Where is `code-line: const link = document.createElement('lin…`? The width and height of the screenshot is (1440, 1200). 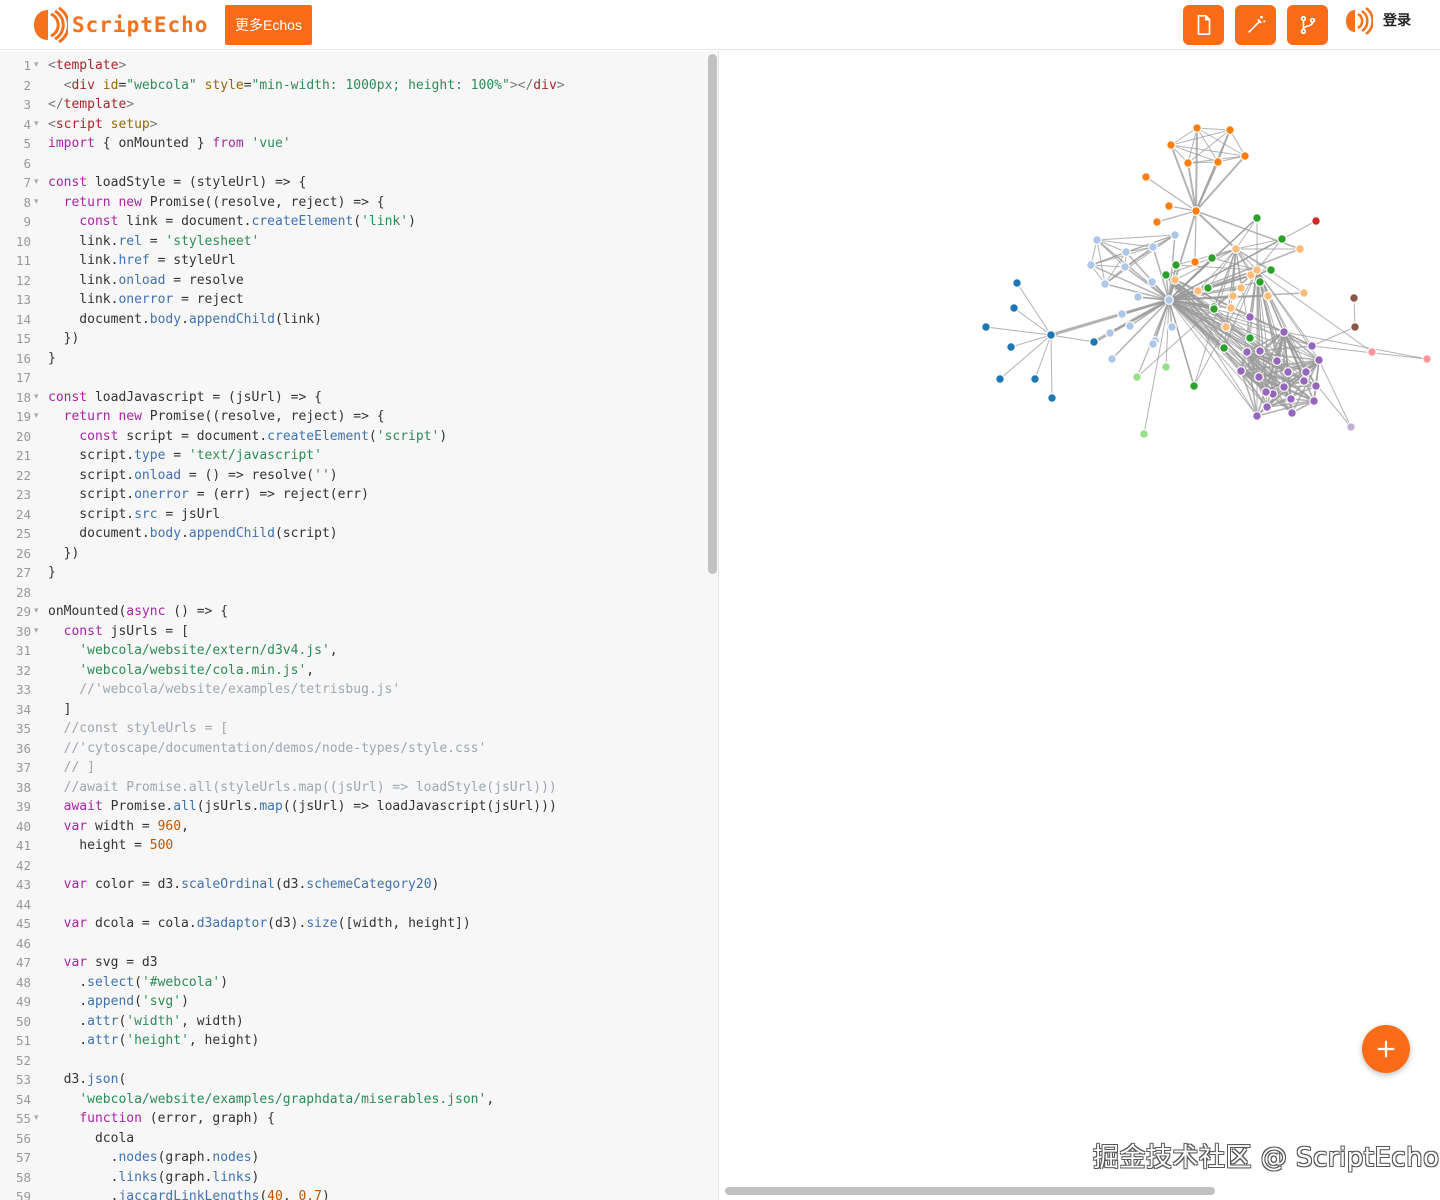
code-line: const link = document.createElement('lin… is located at coordinates (232, 222).